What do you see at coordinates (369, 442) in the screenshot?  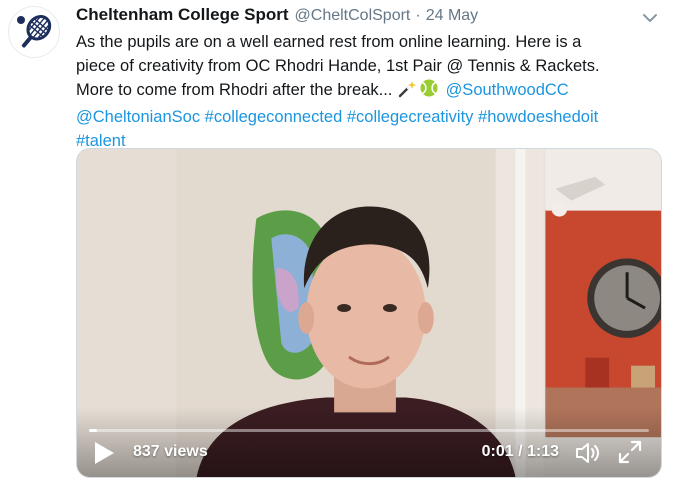 I see `video-controls: 837 views 0:01 / 1:13` at bounding box center [369, 442].